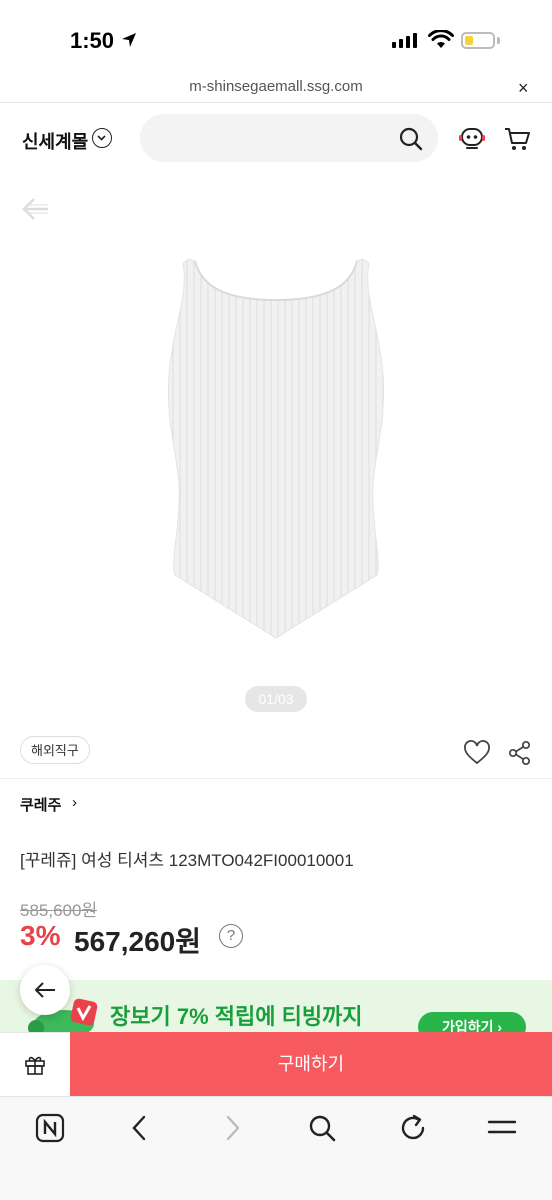 This screenshot has height=1200, width=552. I want to click on url-bar: m-shinsegaemall.ssg.com, so click(276, 86).